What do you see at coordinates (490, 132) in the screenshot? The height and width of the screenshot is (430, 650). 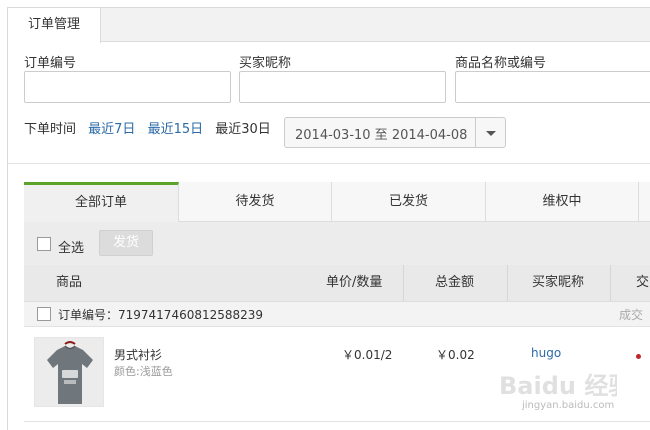 I see `chevron-down-icon` at bounding box center [490, 132].